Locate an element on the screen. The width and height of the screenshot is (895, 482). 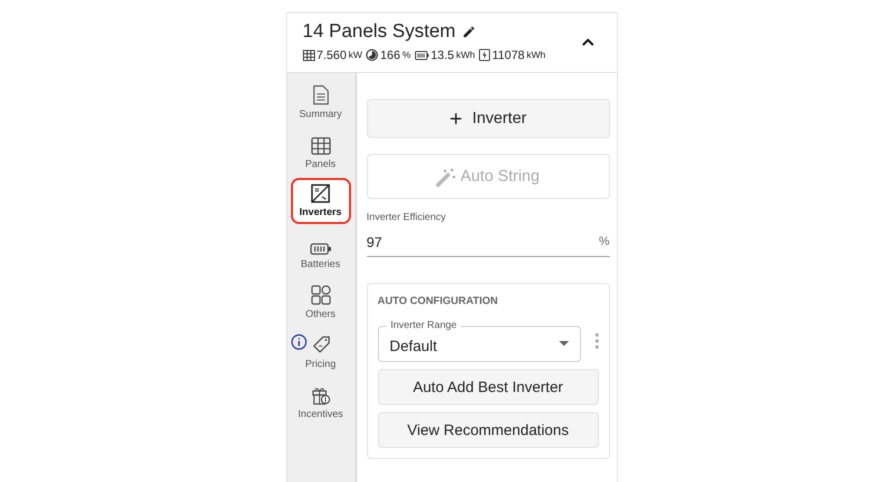
stat-unit: kW is located at coordinates (355, 55).